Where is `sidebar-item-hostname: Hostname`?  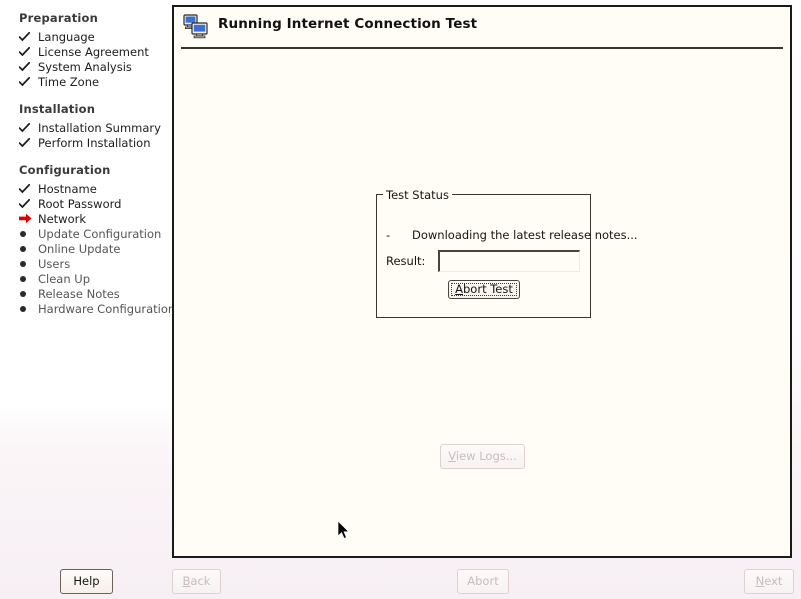 sidebar-item-hostname: Hostname is located at coordinates (86, 188).